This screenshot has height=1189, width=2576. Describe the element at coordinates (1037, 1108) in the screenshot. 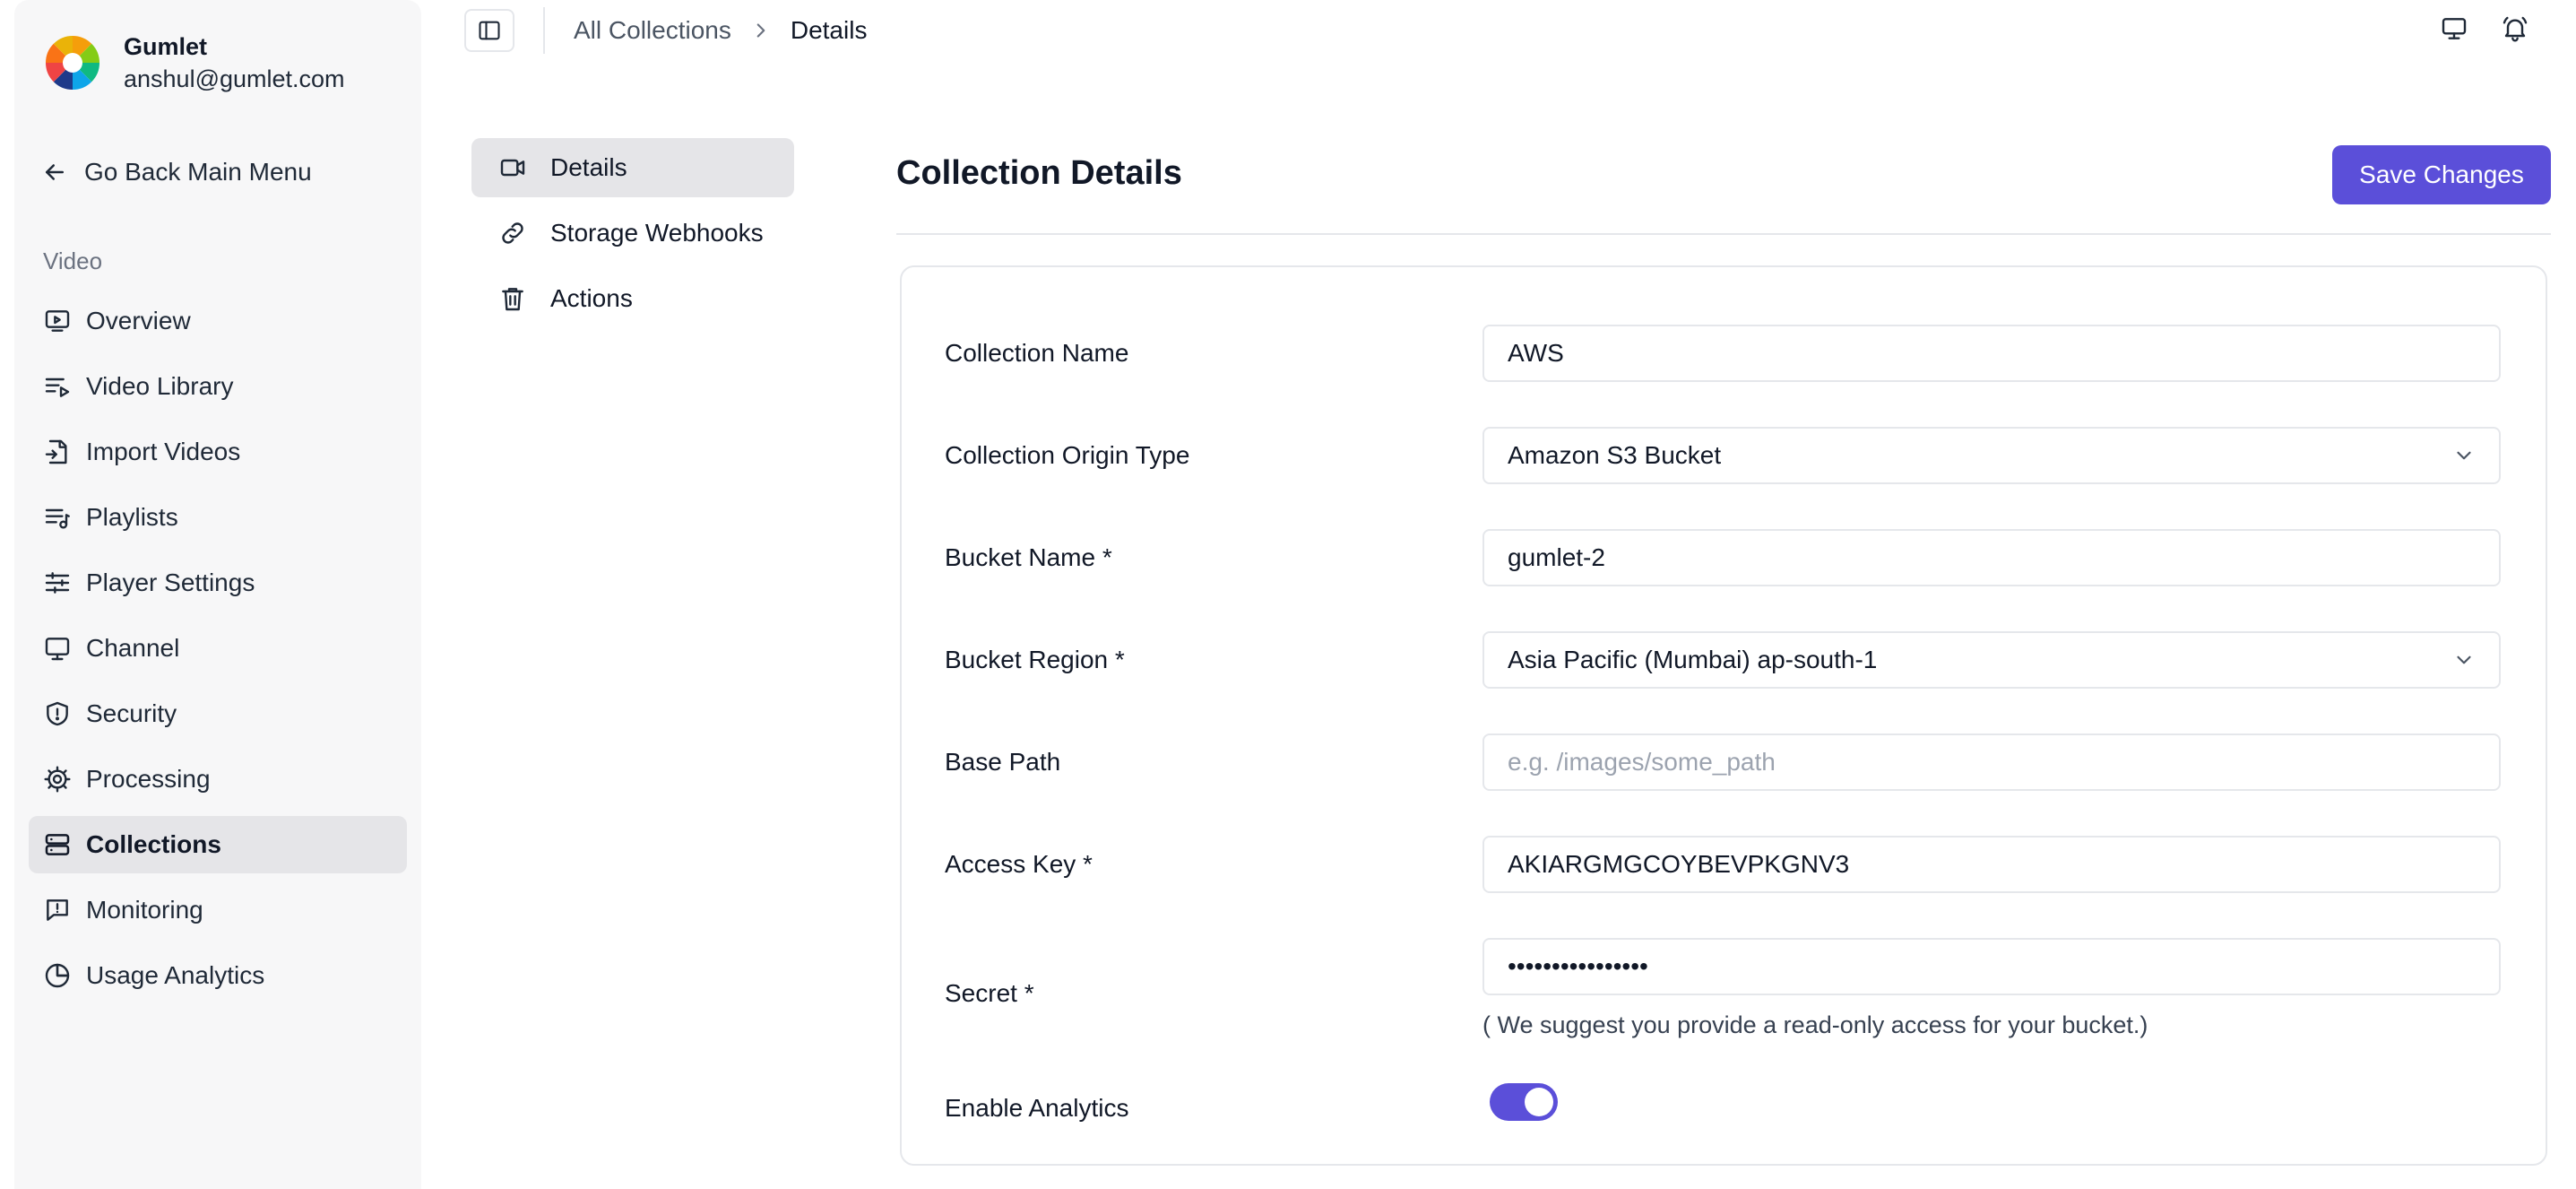

I see `enable-analytics-label: Enable Analytics` at that location.